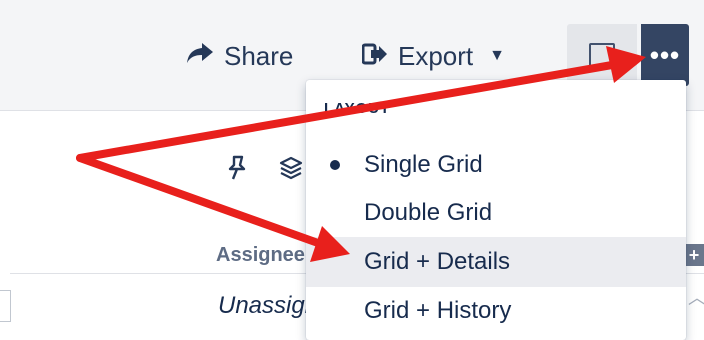  I want to click on menu-item-double-grid: Double Grid, so click(496, 213).